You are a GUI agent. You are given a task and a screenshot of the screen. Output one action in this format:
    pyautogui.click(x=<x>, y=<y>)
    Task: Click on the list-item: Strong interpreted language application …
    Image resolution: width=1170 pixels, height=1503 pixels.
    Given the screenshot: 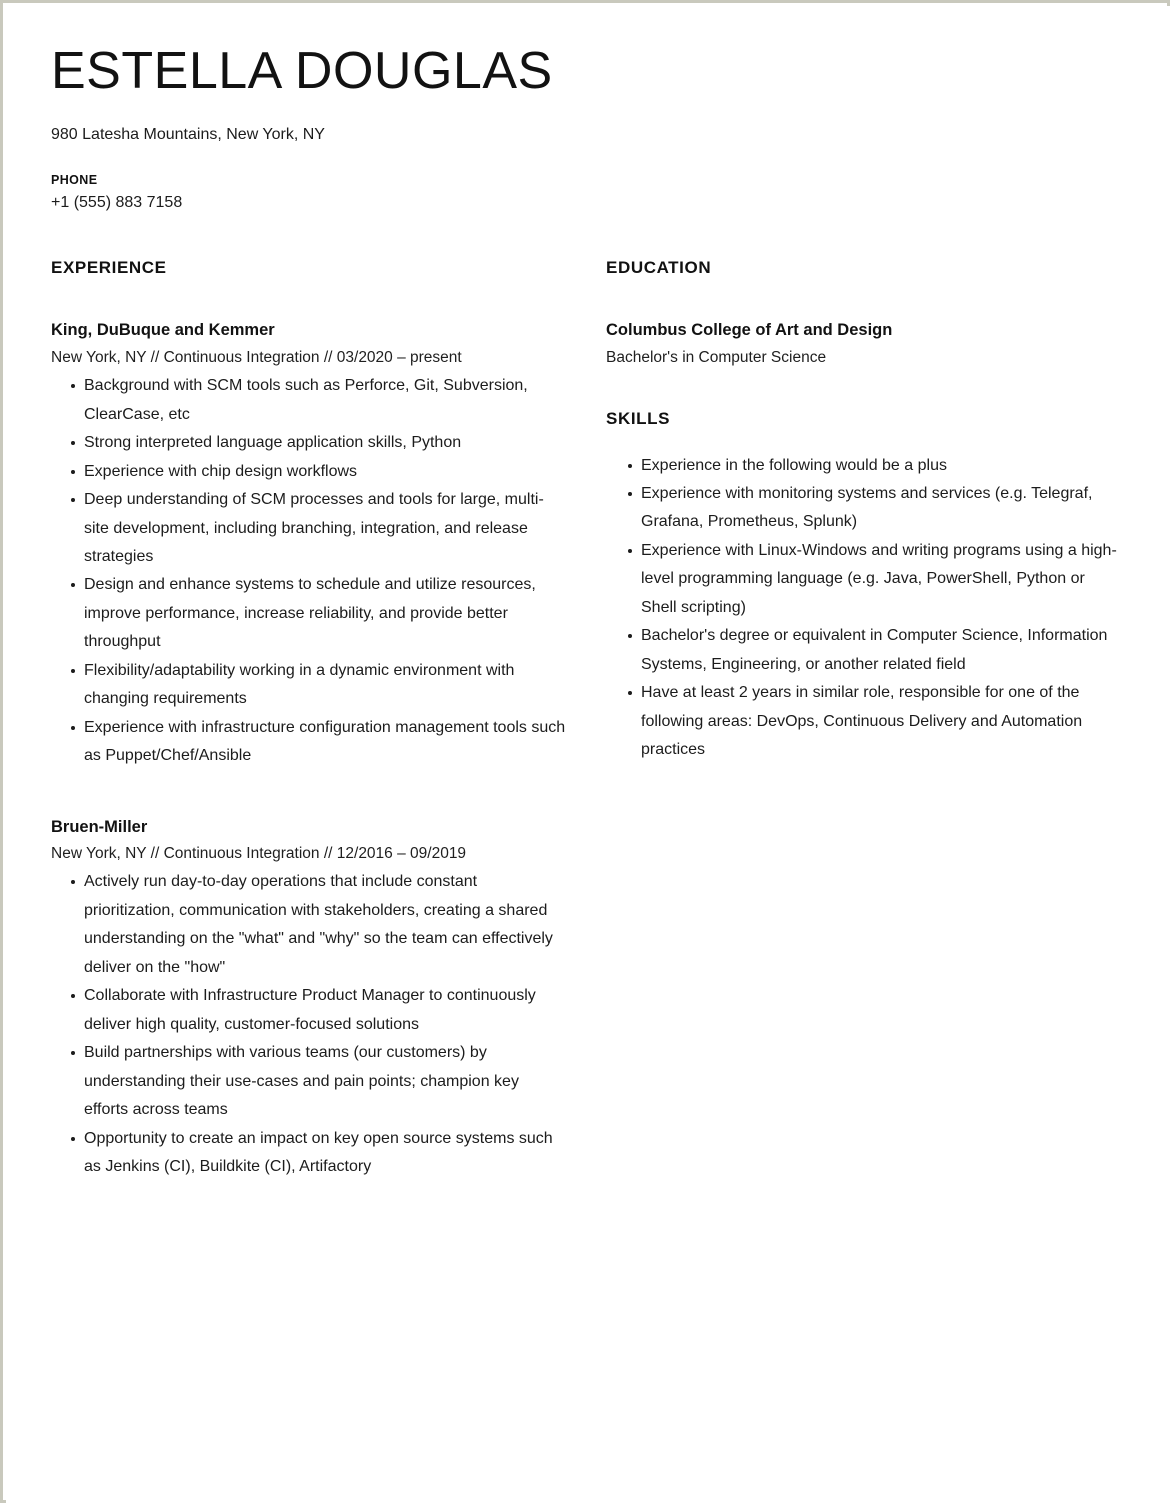 What is the action you would take?
    pyautogui.click(x=308, y=443)
    